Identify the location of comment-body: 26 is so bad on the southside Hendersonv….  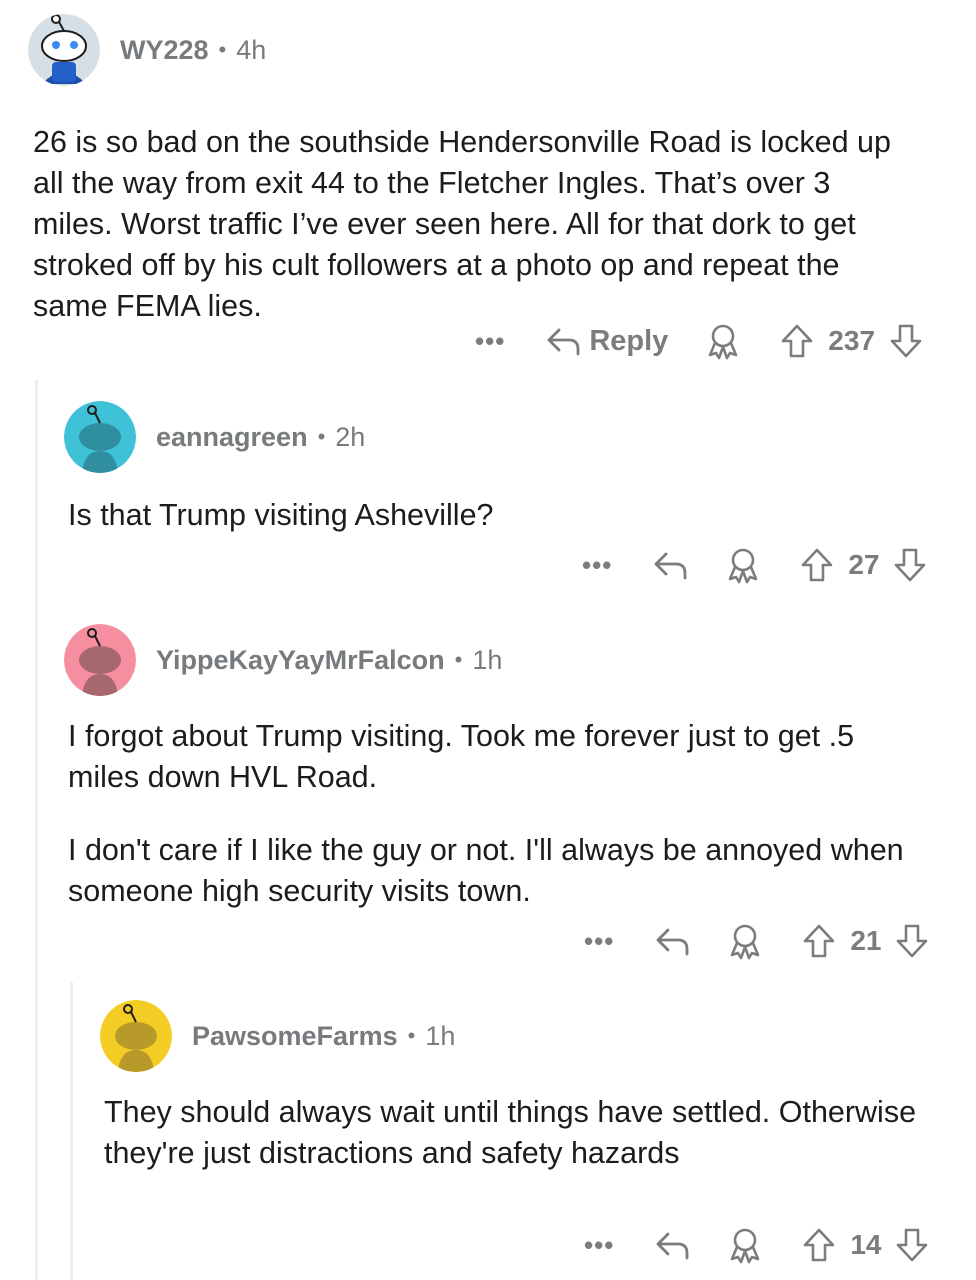
(468, 224).